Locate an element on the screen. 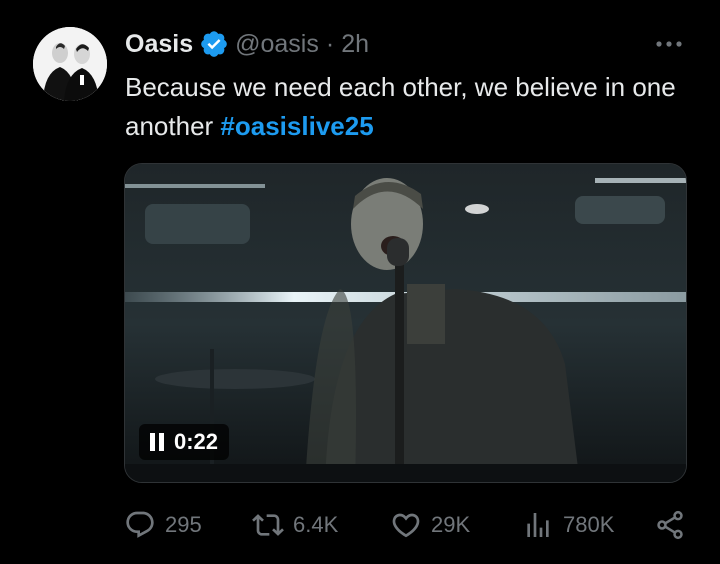  share-button is located at coordinates (670, 525).